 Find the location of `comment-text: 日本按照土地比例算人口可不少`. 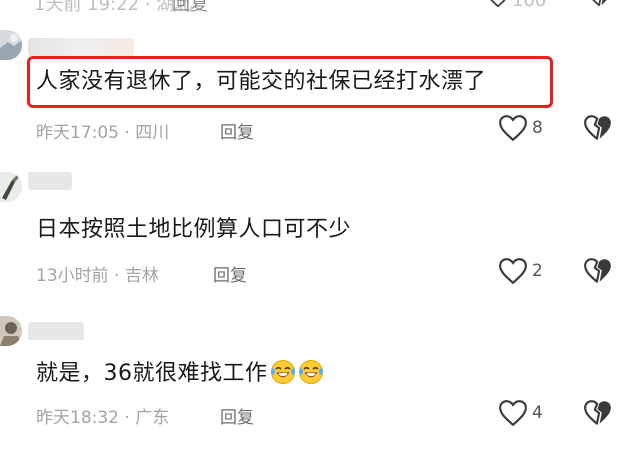

comment-text: 日本按照土地比例算人口可不少 is located at coordinates (194, 229).